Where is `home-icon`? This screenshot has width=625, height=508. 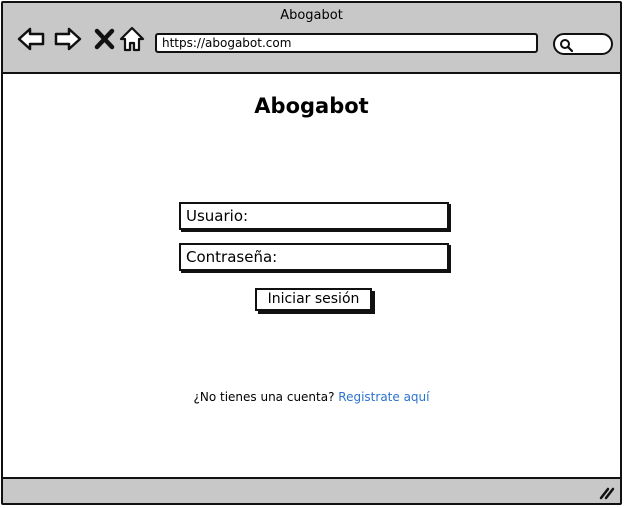 home-icon is located at coordinates (132, 39).